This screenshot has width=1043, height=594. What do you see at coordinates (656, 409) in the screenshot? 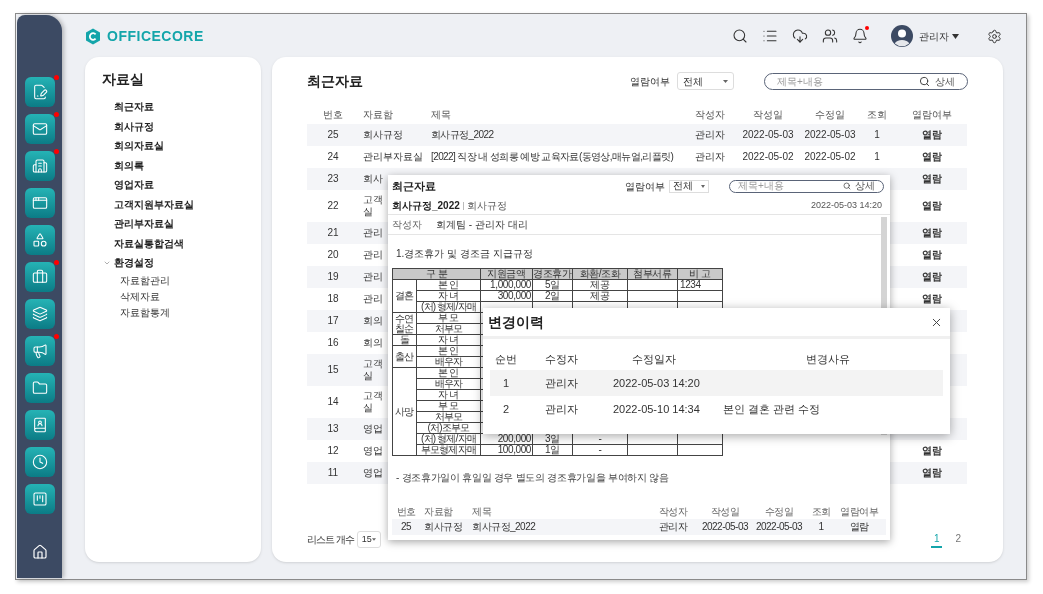
I see `table-cell-text: 2022-05-10 14:34` at bounding box center [656, 409].